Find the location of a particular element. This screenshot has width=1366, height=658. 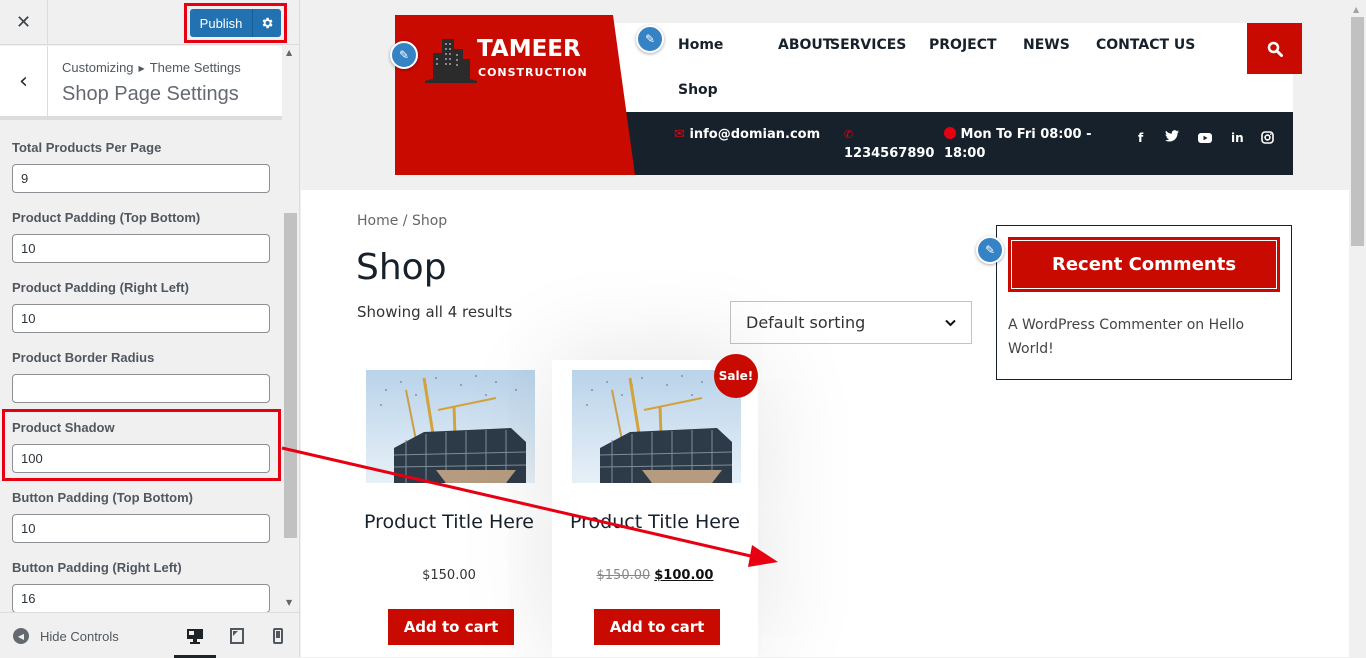

button-padding-tb-input is located at coordinates (141, 528).